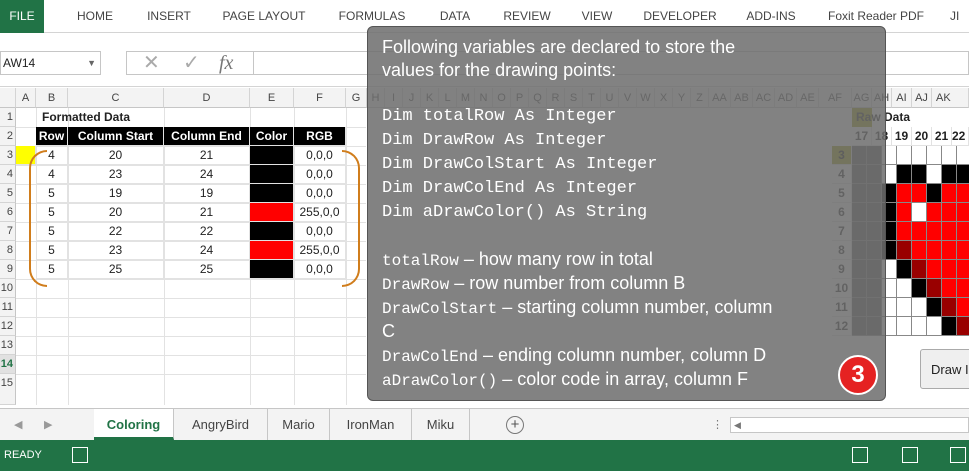 The width and height of the screenshot is (969, 471). I want to click on select-all-corner, so click(8, 98).